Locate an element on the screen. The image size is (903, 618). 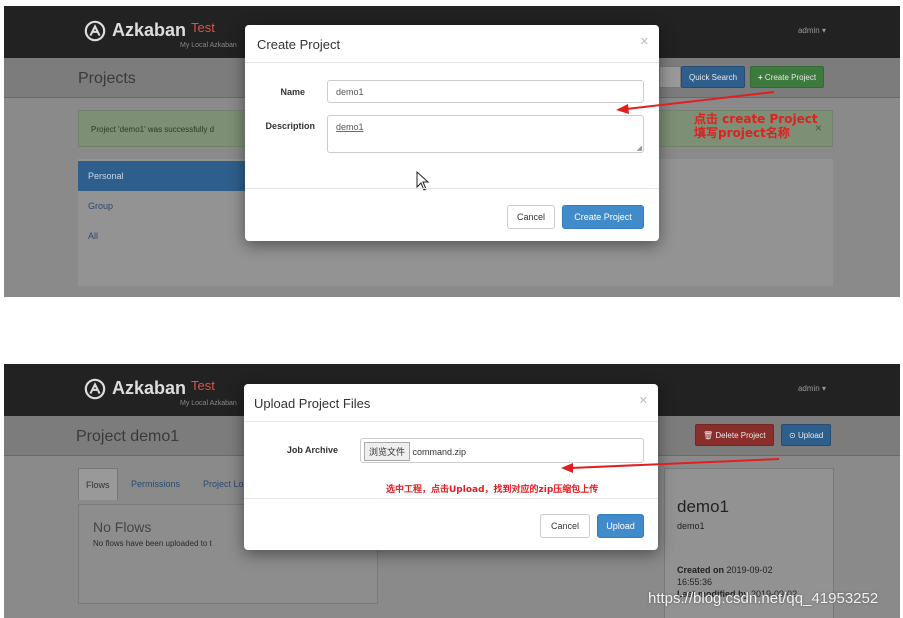
annotation-text: 点击 create Project 填写project名称 is located at coordinates (756, 126).